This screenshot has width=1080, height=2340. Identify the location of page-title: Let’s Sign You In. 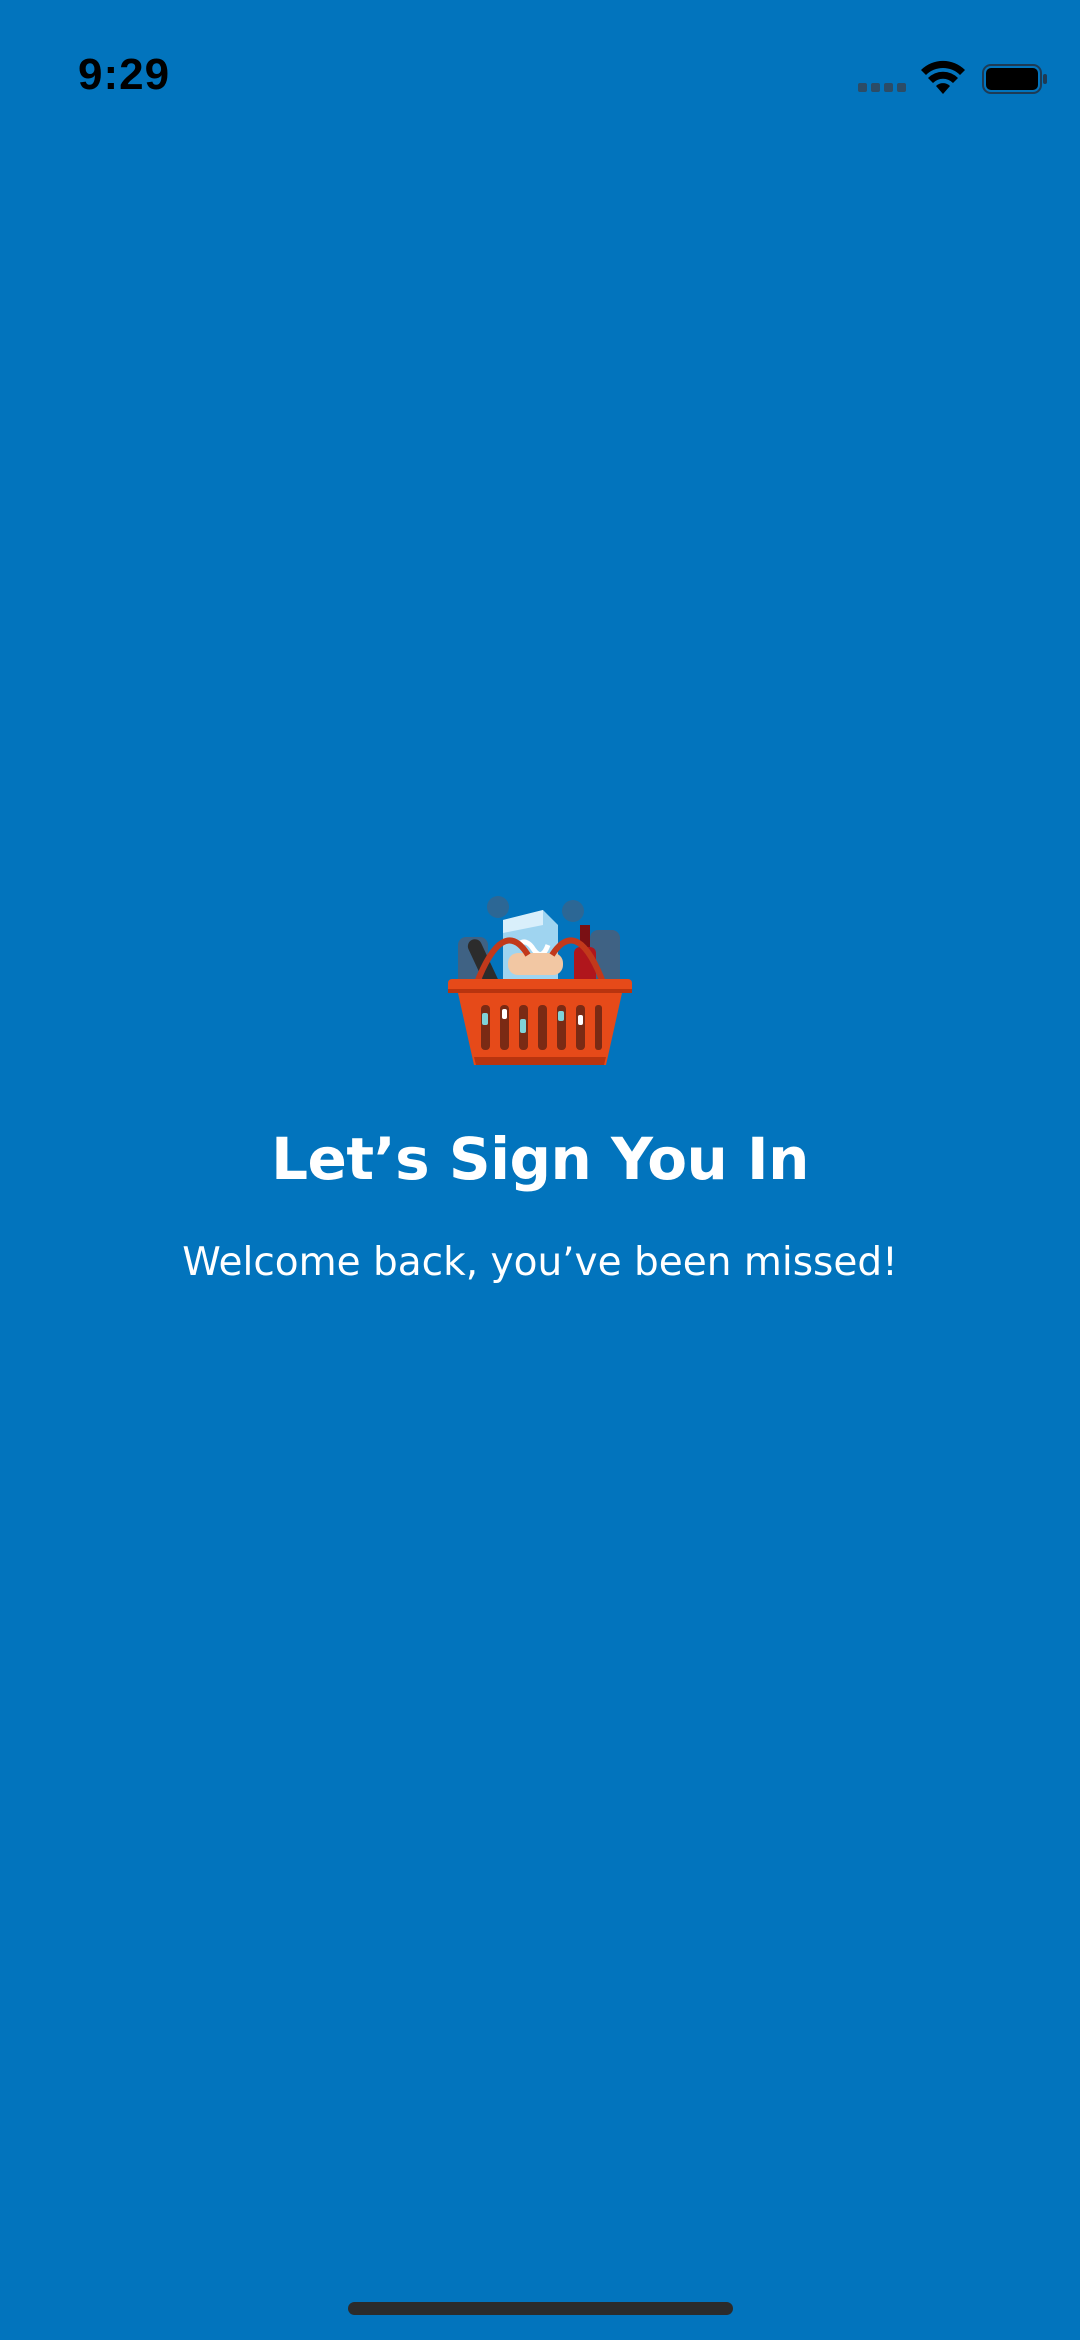
(540, 1159).